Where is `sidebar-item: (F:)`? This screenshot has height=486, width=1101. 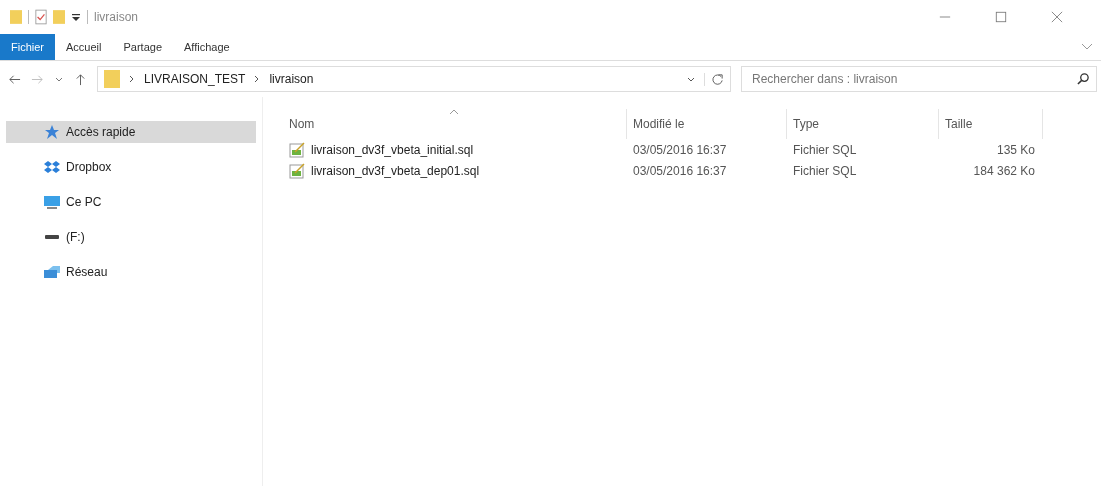 sidebar-item: (F:) is located at coordinates (131, 237).